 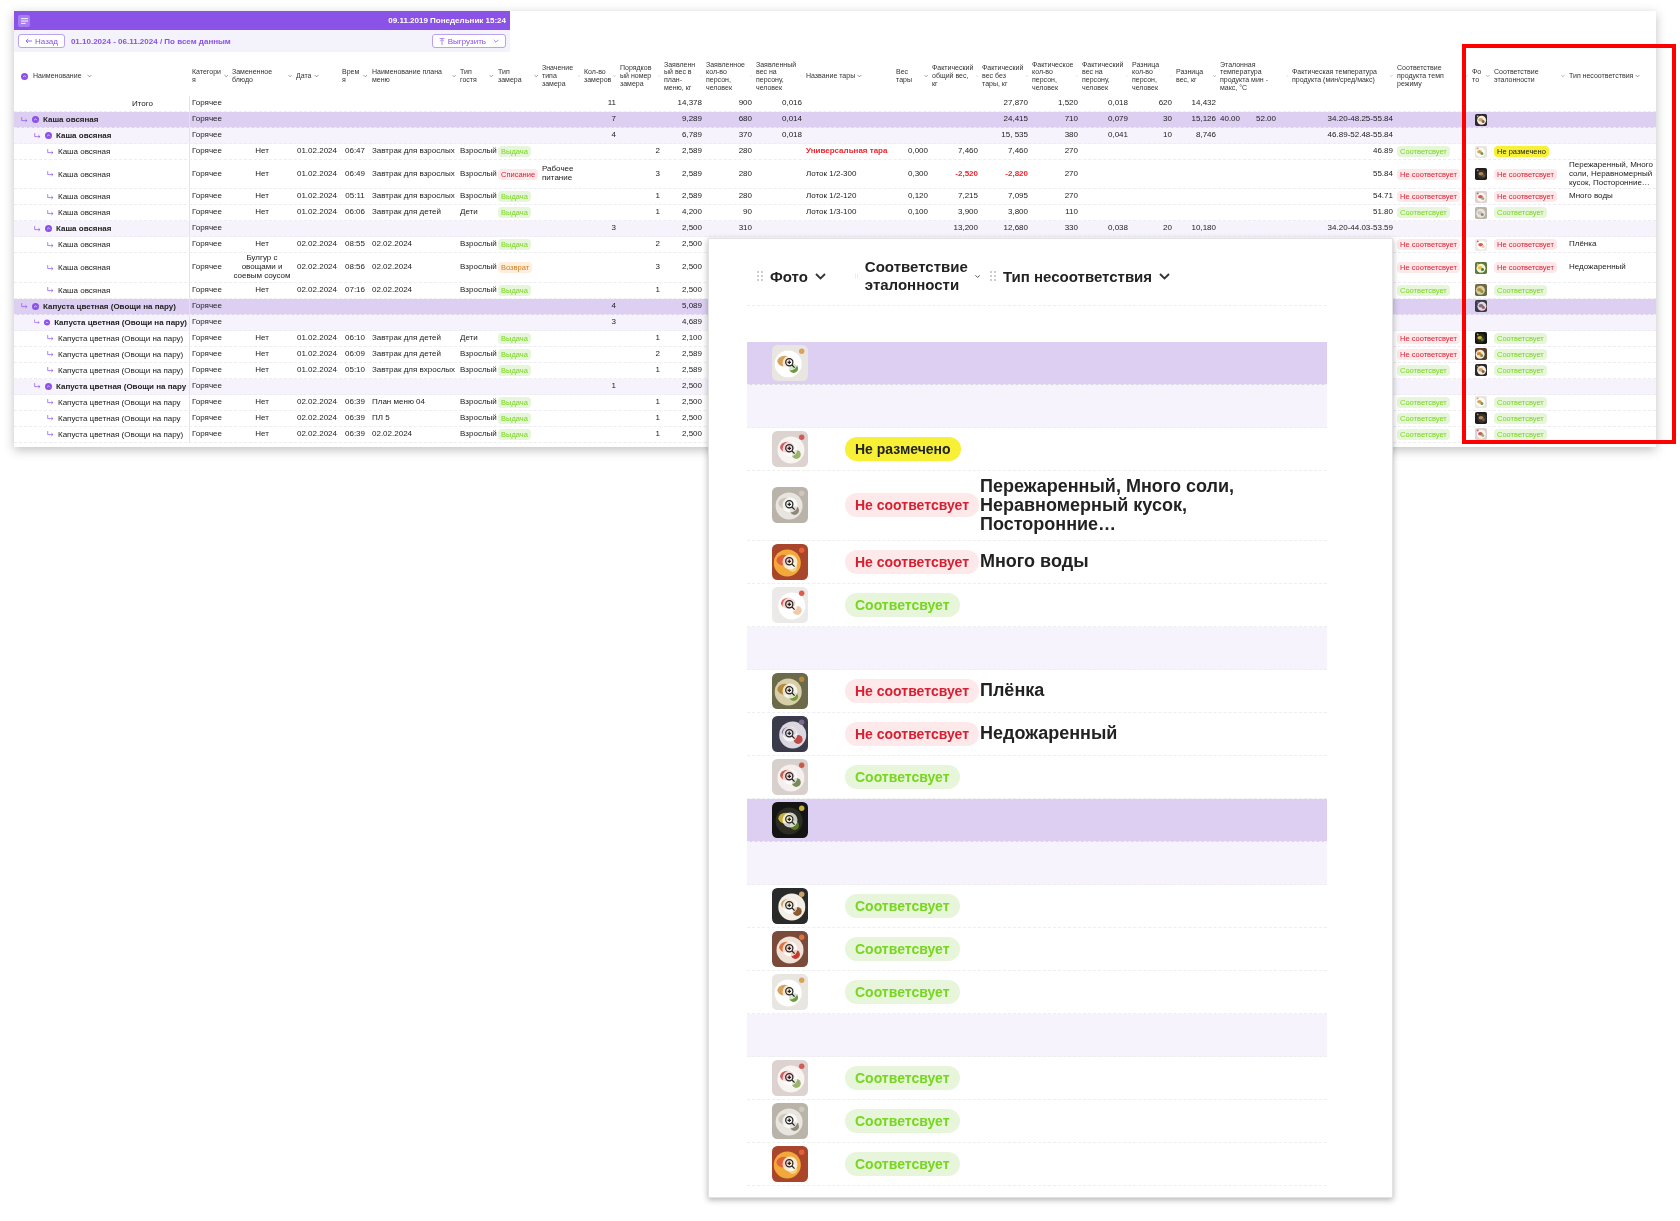 What do you see at coordinates (1015, 229) in the screenshot?
I see `table-cell: 12,680` at bounding box center [1015, 229].